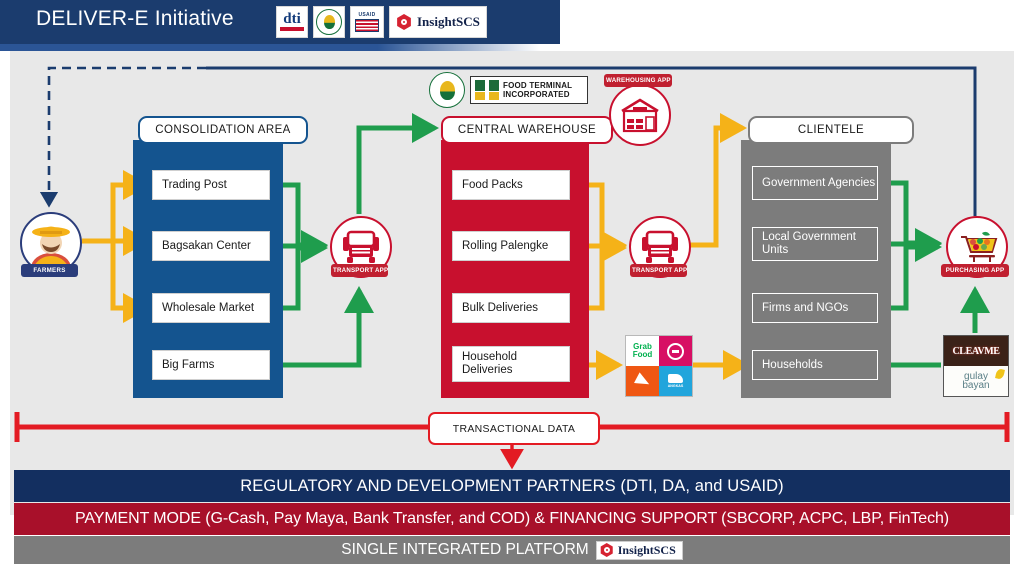 The image size is (1024, 577). Describe the element at coordinates (511, 246) in the screenshot. I see `item-rolling-palengke: Rolling Palengke` at that location.